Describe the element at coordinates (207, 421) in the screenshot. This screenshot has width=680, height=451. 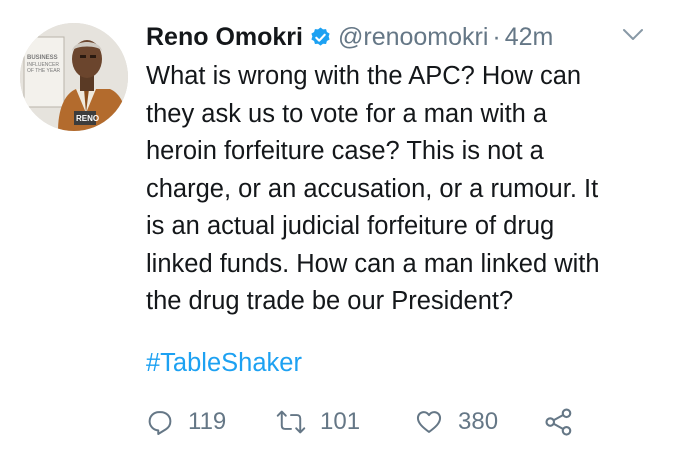
I see `reply-count: 119` at that location.